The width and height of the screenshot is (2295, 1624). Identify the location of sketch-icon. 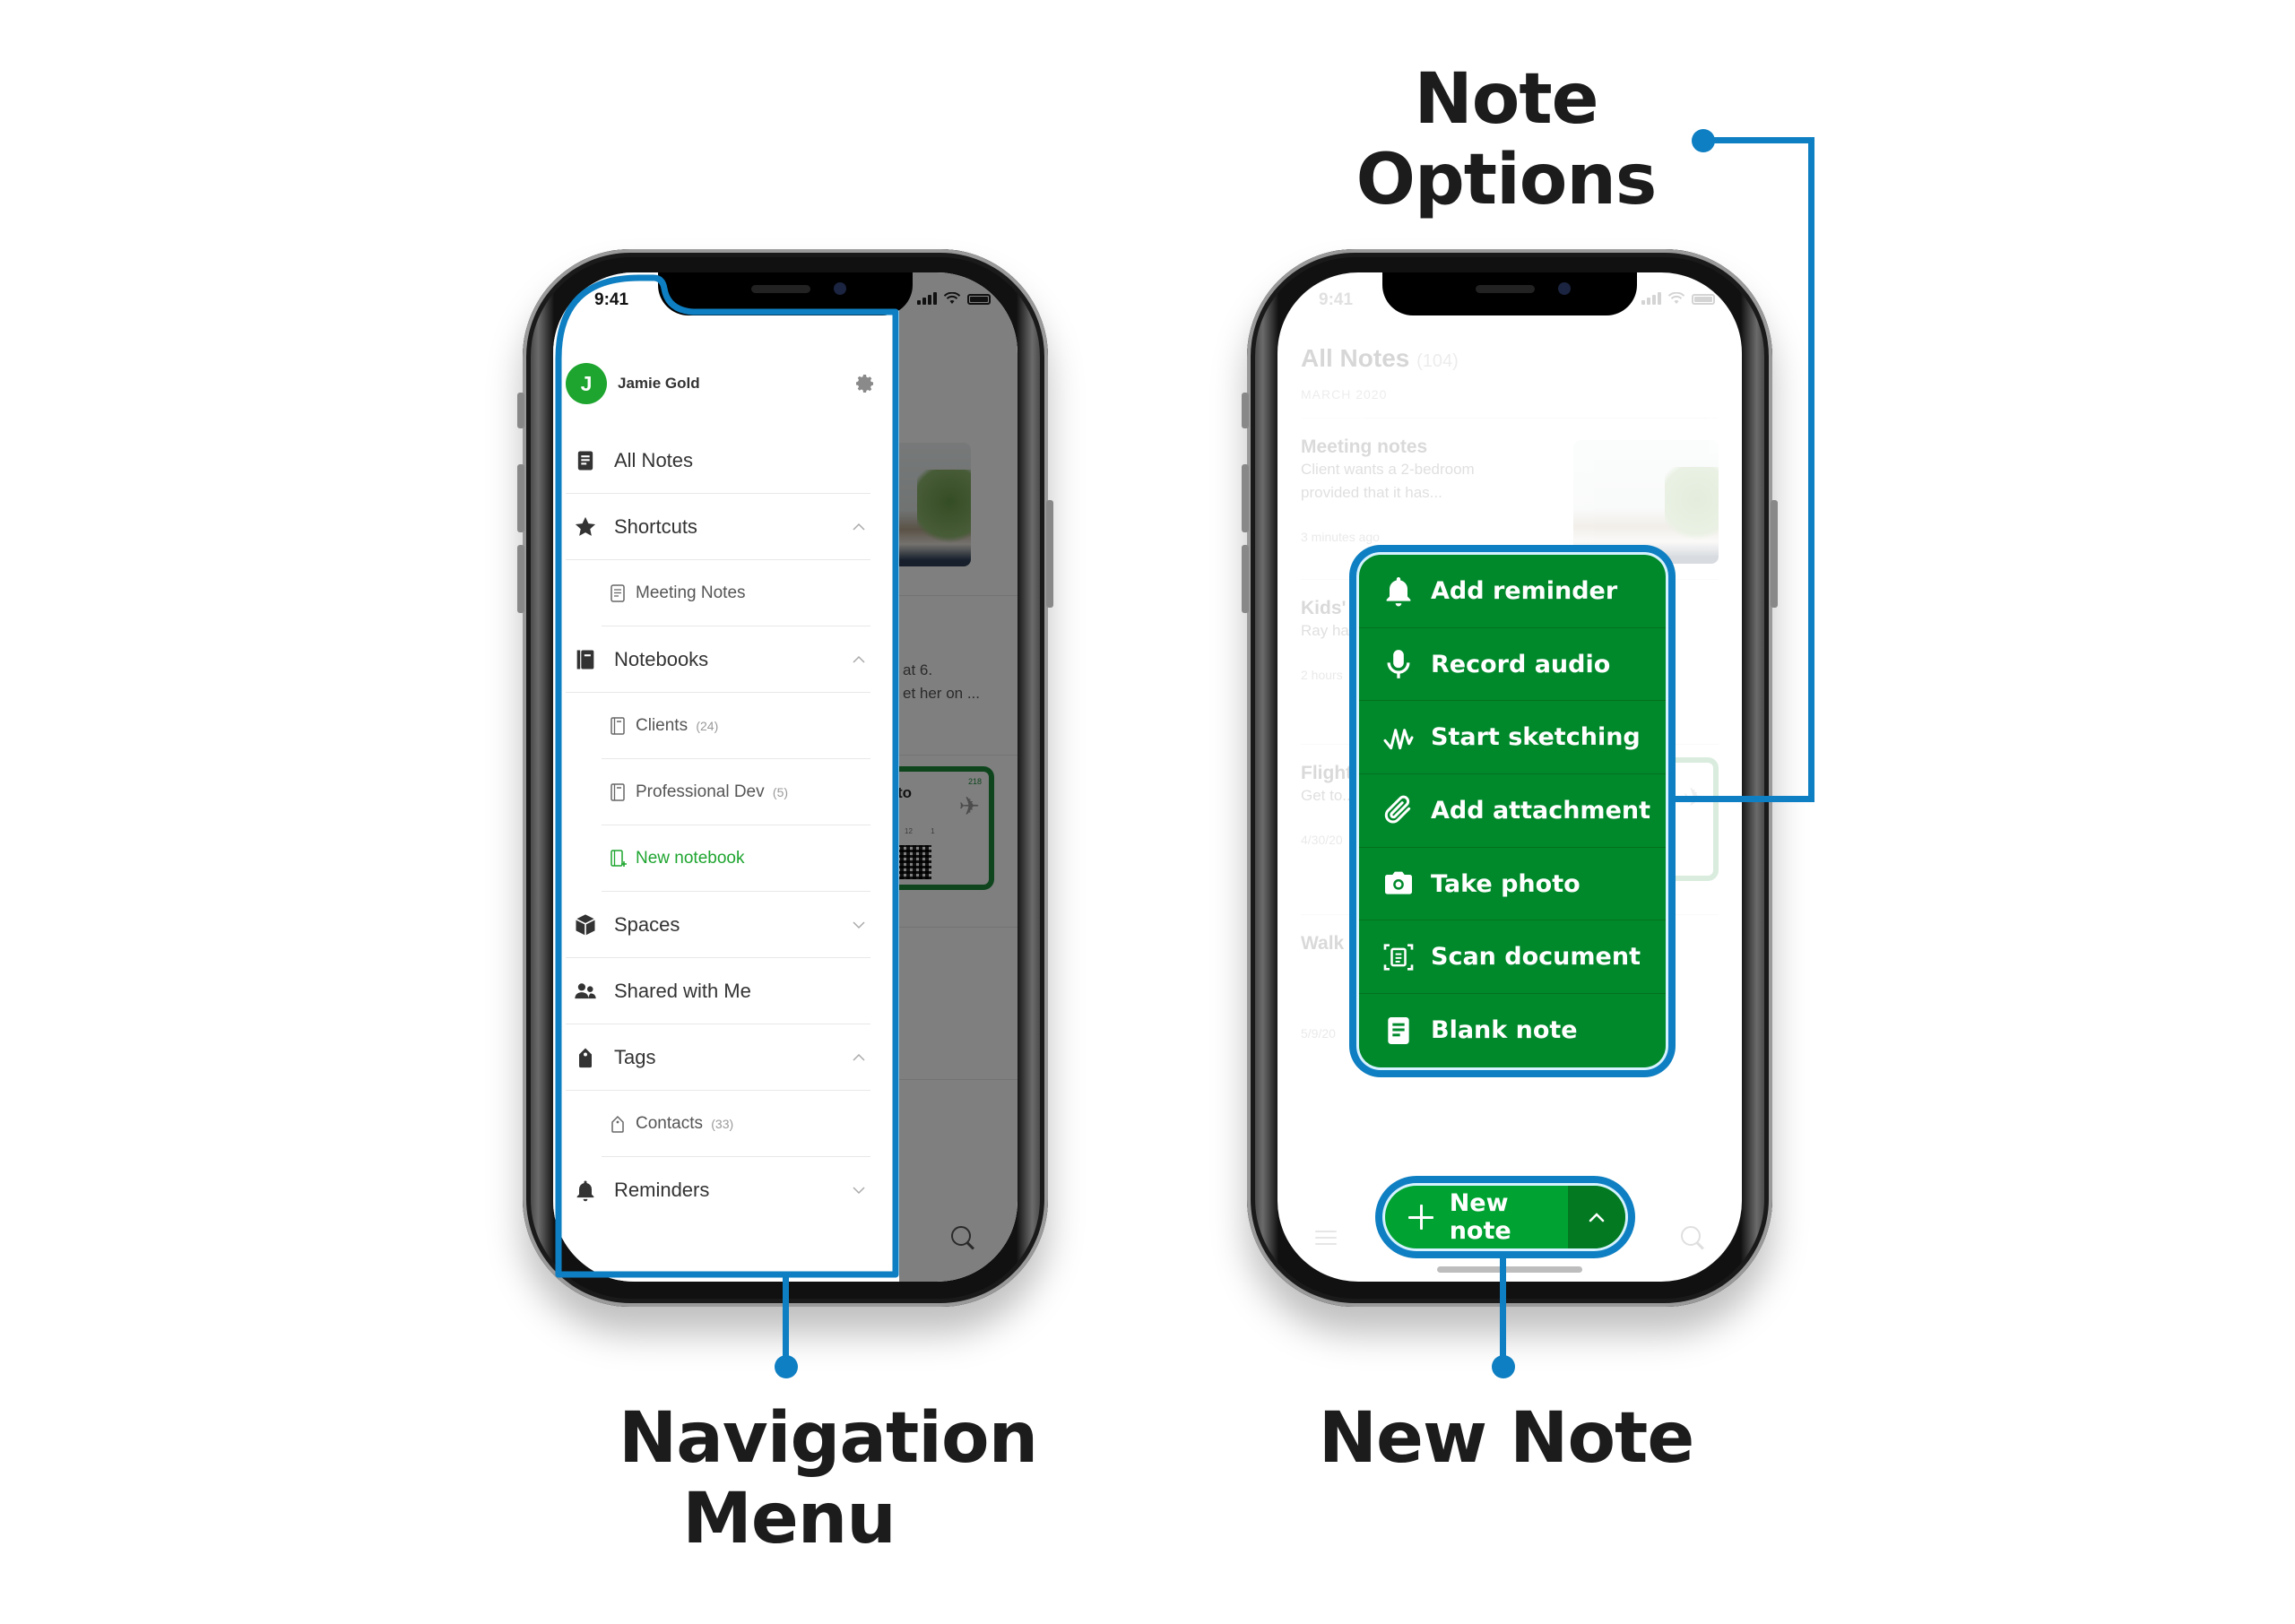
(1398, 739).